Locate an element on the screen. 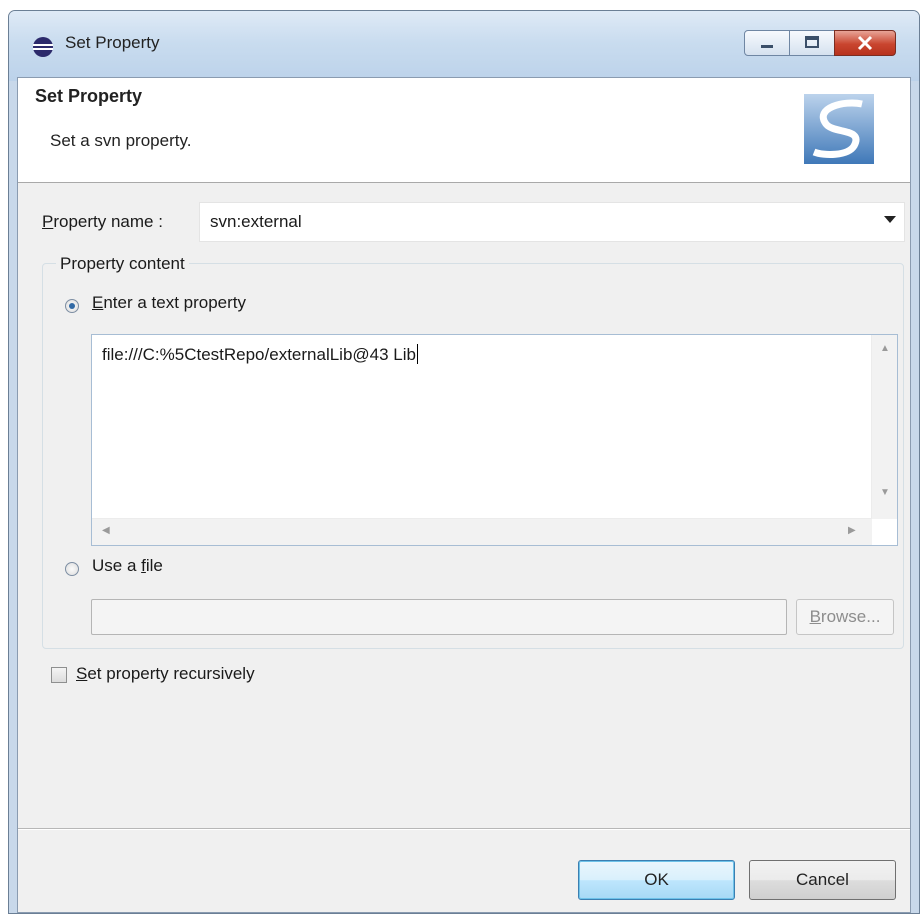 The width and height of the screenshot is (923, 917). window-title: Set Property is located at coordinates (112, 42).